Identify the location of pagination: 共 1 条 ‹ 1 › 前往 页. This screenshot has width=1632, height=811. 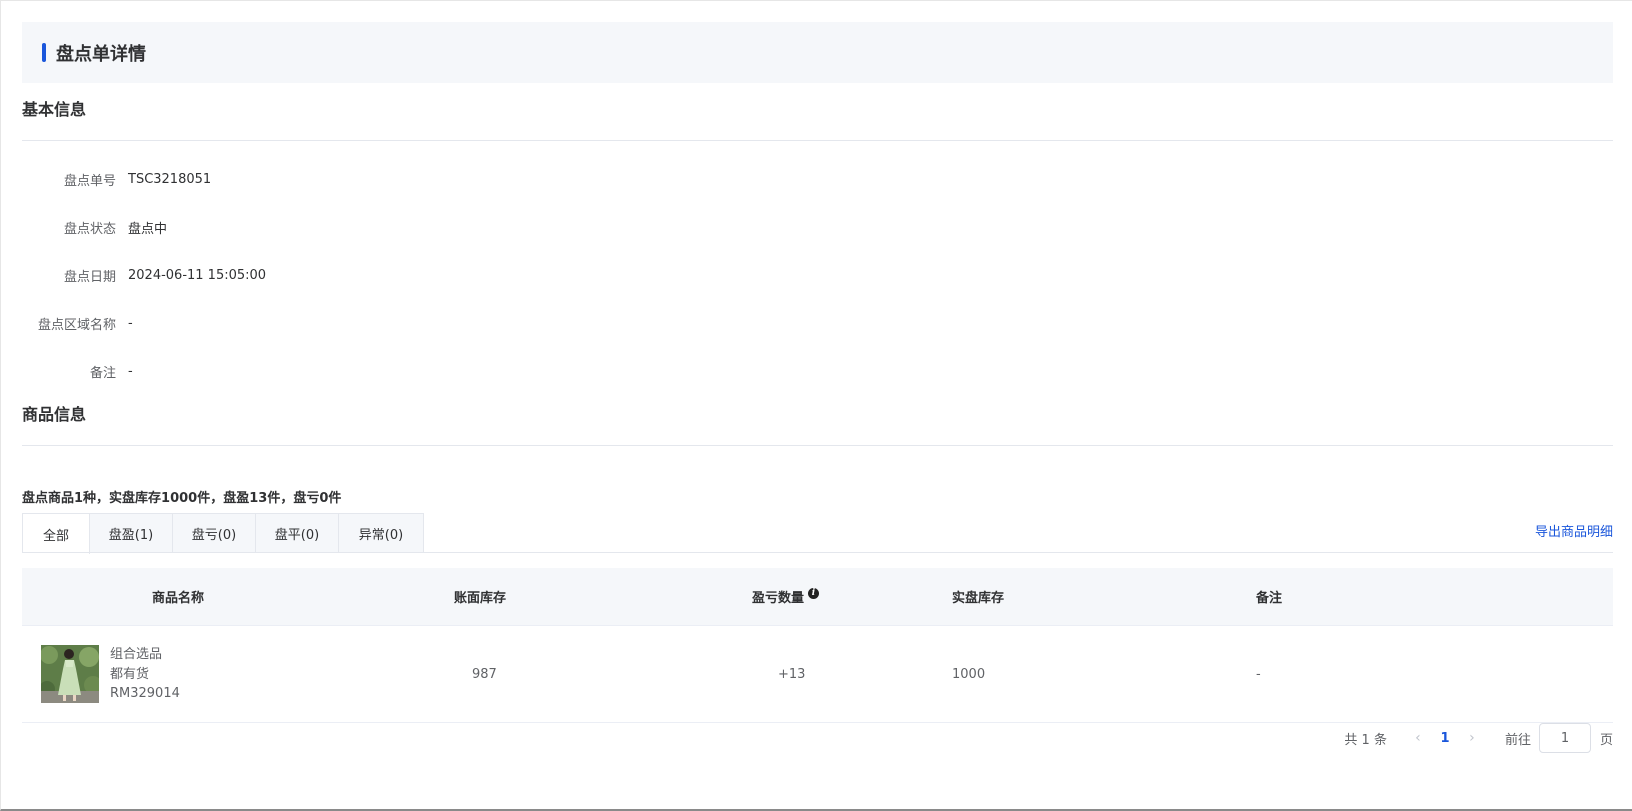
(1478, 738).